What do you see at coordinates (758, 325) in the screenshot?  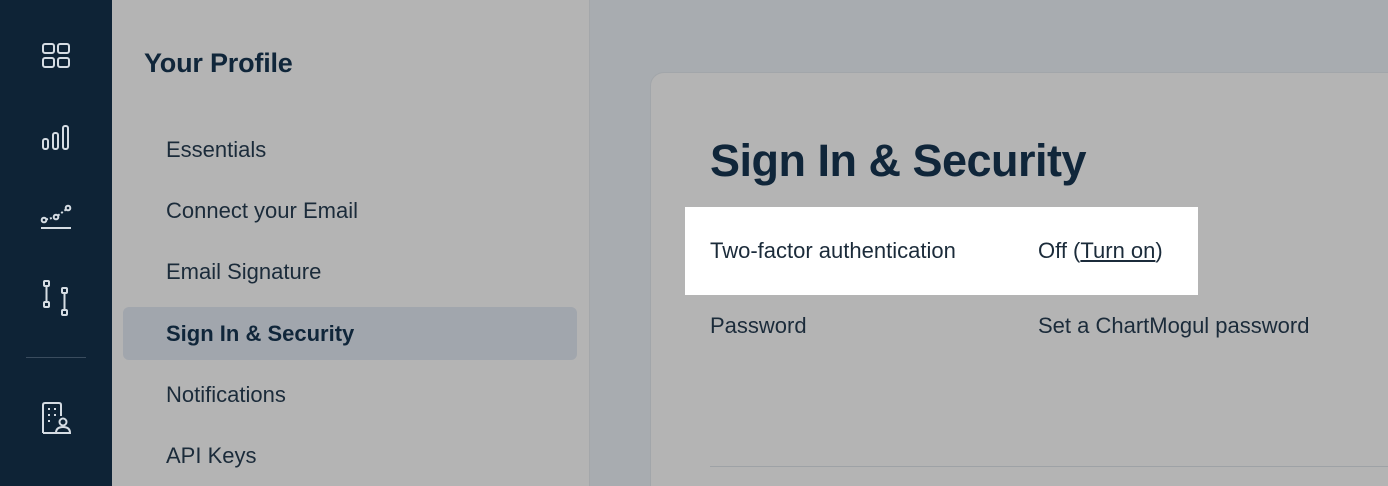 I see `password-label: Password` at bounding box center [758, 325].